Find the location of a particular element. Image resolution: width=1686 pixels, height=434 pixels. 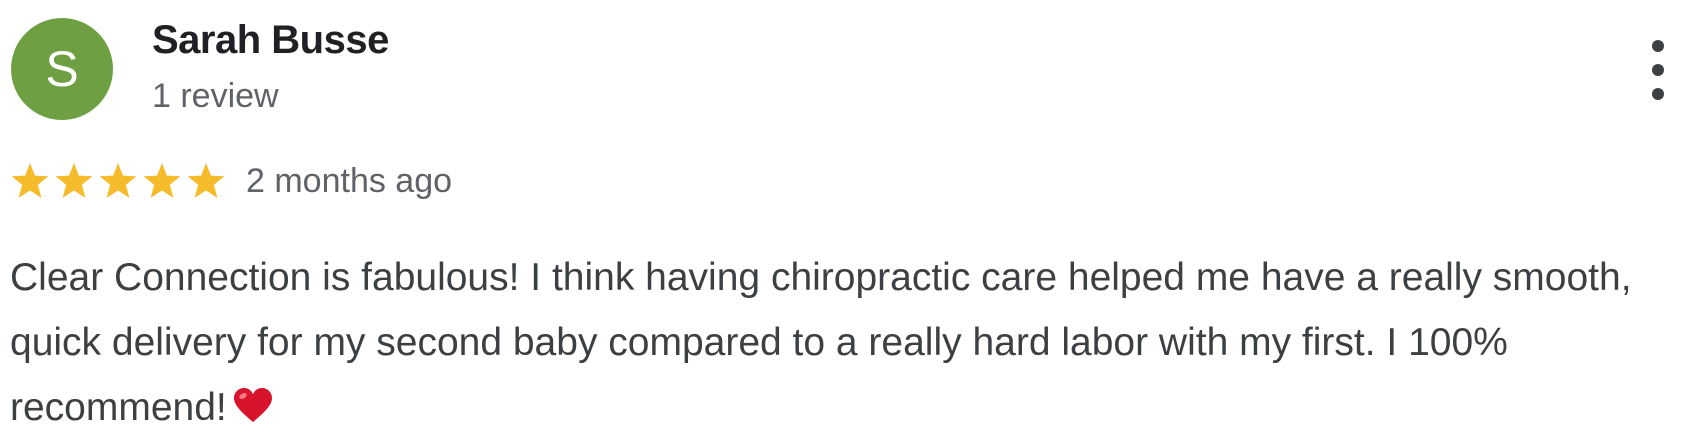

more-vertical-icon is located at coordinates (1658, 46).